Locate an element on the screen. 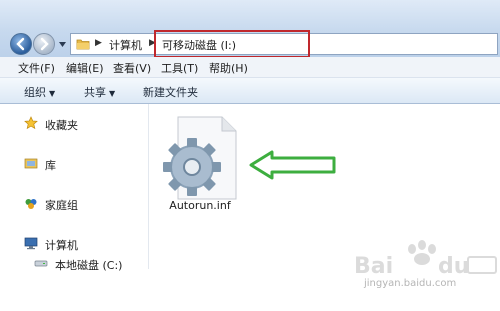  address-field: ▶ 计算机 ▶ 可移动磁盘 (I:) is located at coordinates (284, 44).